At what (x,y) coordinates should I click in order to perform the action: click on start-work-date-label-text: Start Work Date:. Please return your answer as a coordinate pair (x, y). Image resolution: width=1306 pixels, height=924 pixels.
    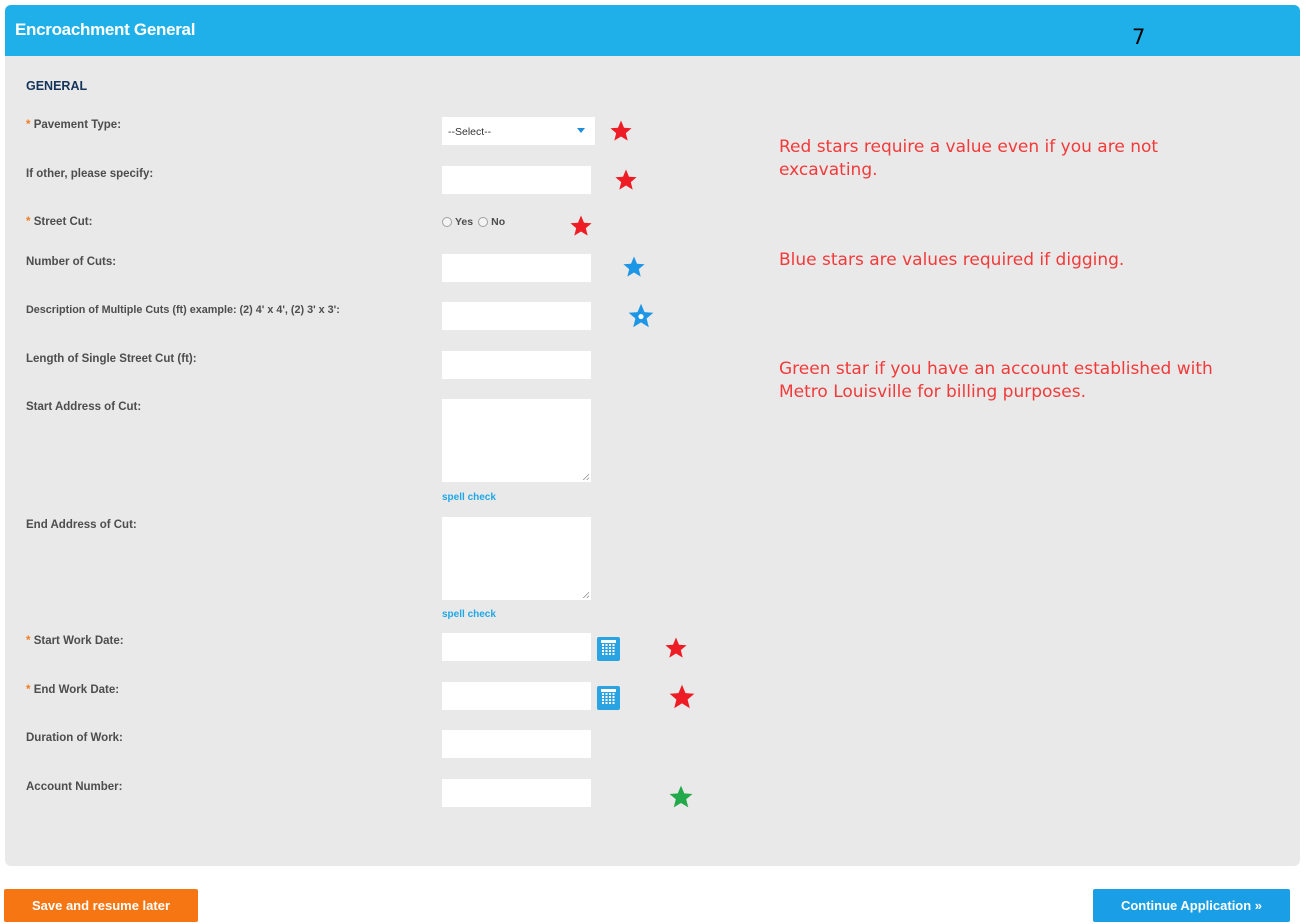
    Looking at the image, I should click on (78, 641).